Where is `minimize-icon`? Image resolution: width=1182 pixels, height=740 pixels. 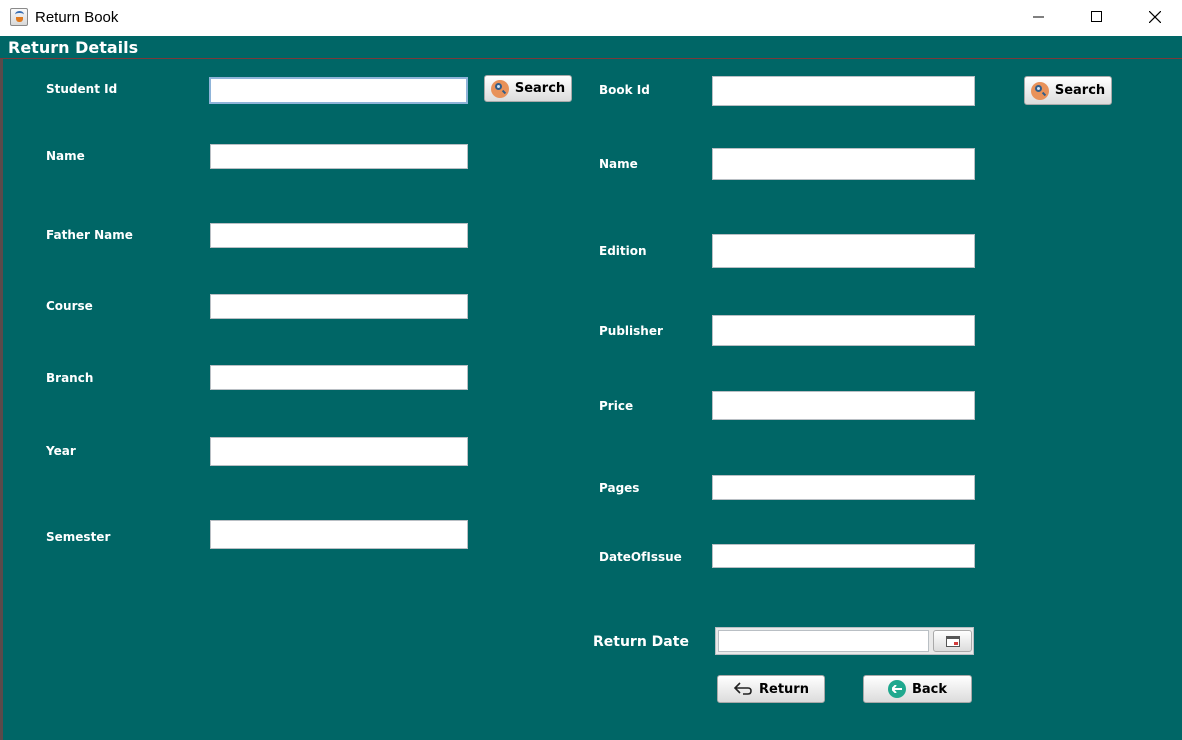 minimize-icon is located at coordinates (1038, 17).